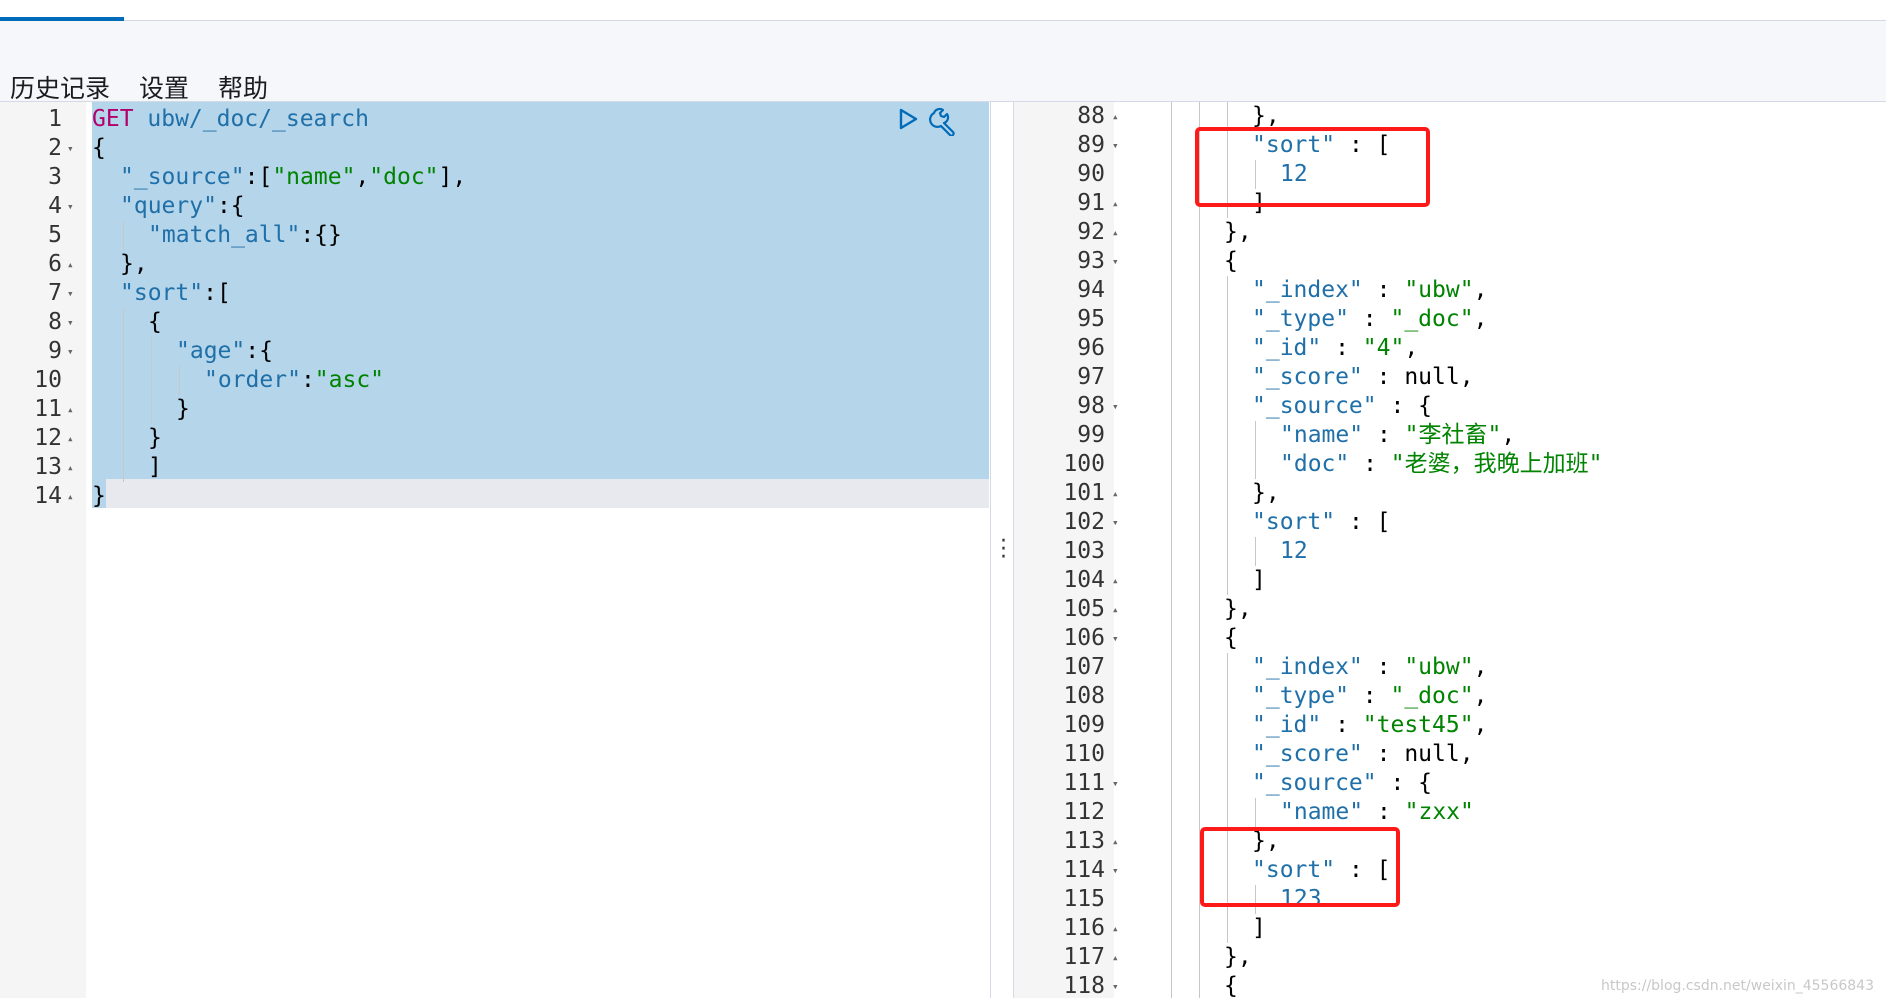 The image size is (1886, 998). Describe the element at coordinates (168, 206) in the screenshot. I see `code-token: "query"` at that location.